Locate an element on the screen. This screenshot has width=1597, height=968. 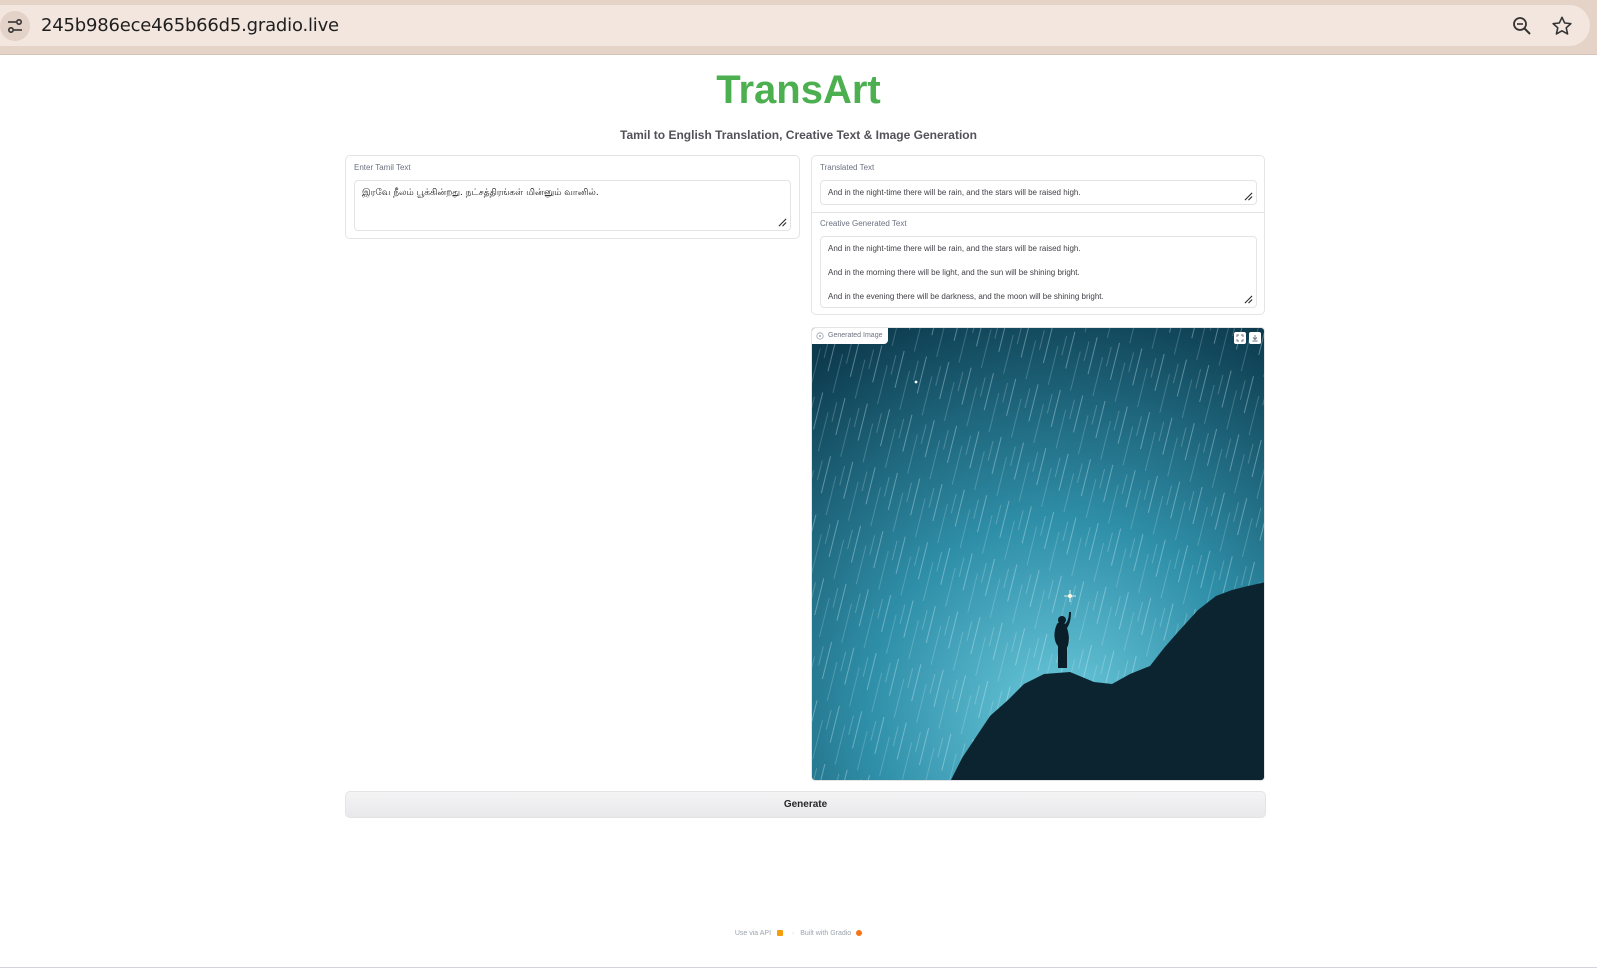
download-icon is located at coordinates (1255, 338).